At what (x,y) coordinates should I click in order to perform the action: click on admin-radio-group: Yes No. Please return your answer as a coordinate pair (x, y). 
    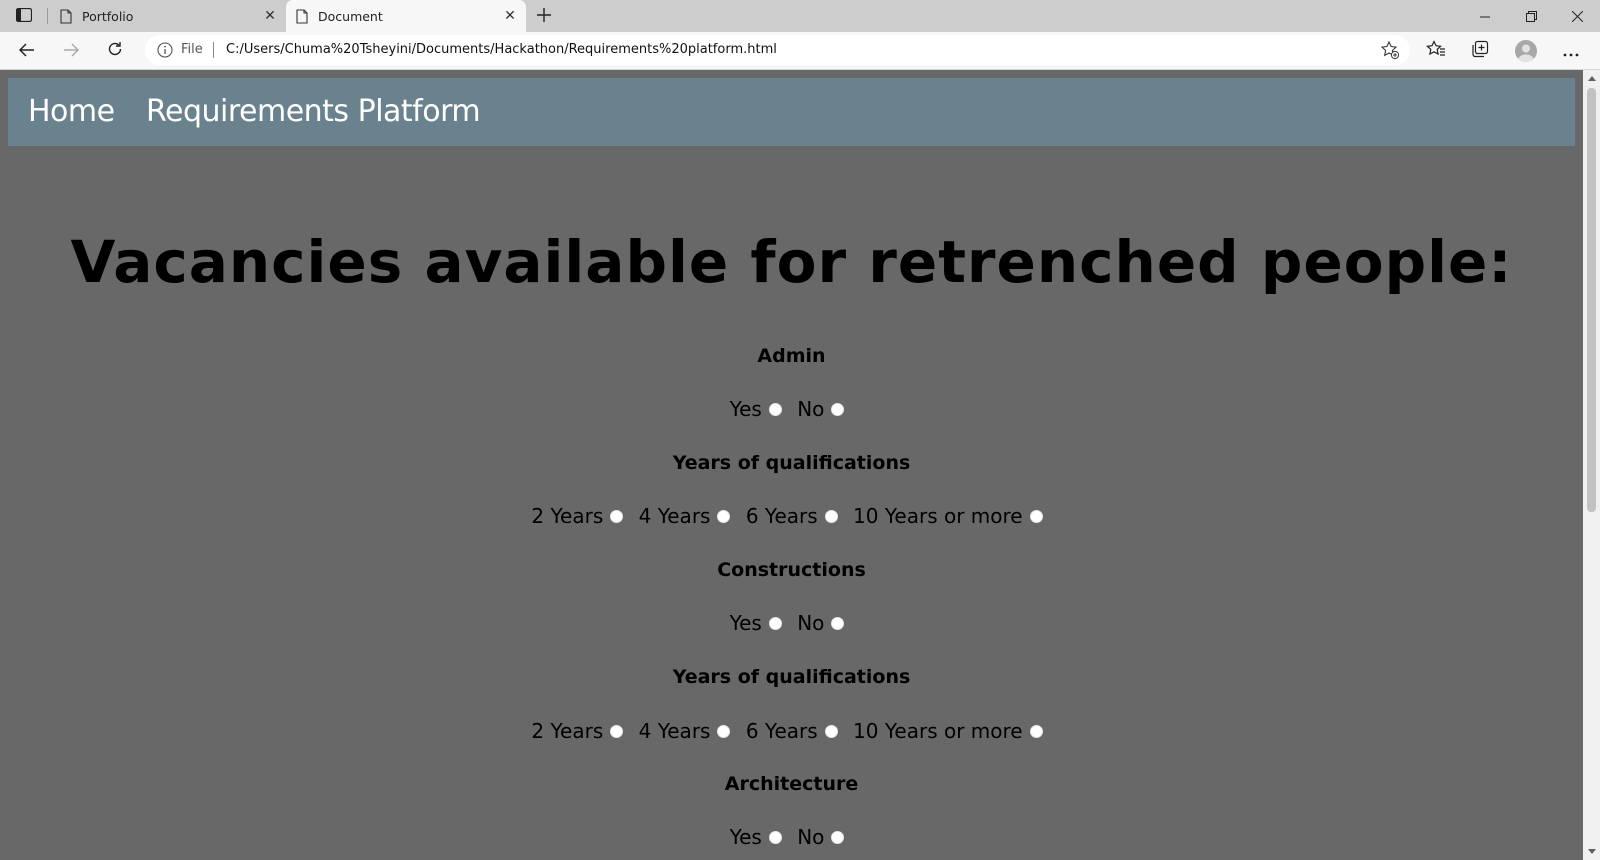
    Looking at the image, I should click on (791, 409).